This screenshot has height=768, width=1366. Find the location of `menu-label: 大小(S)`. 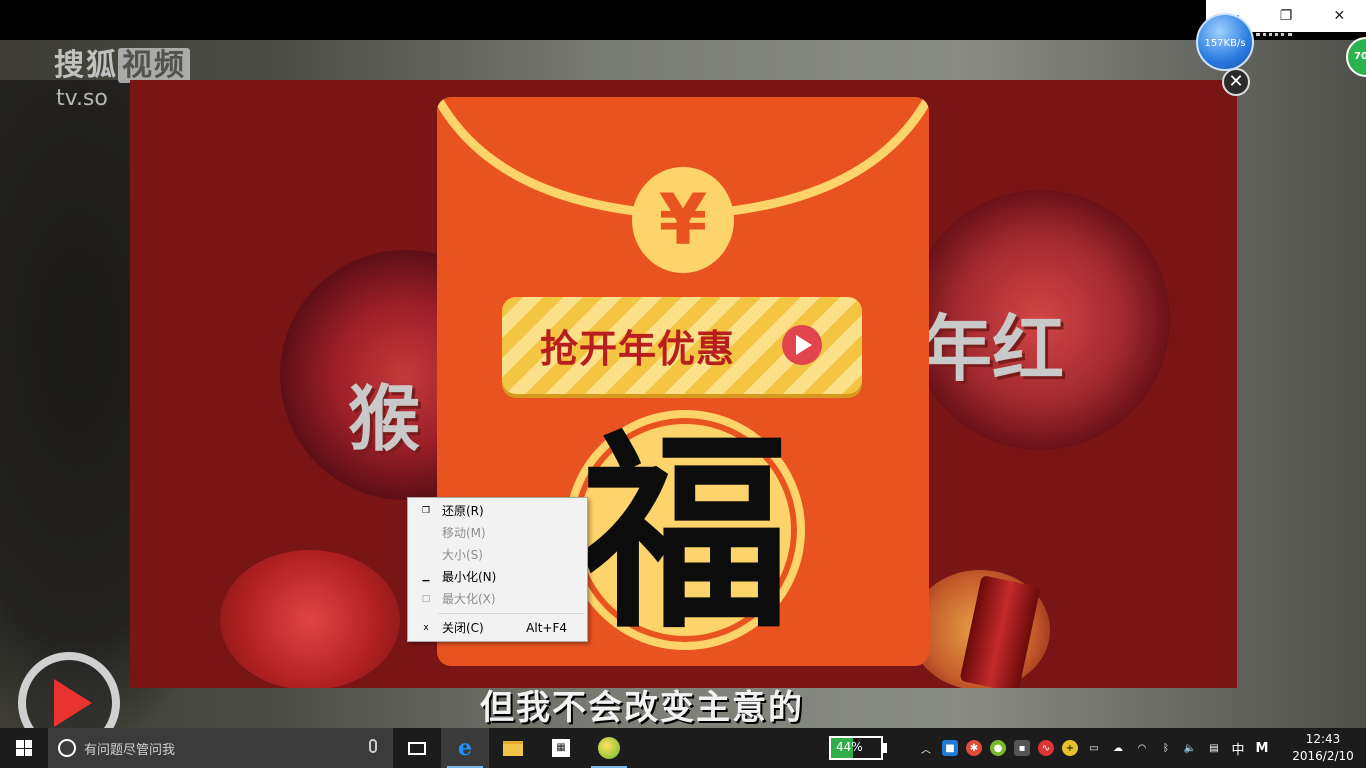

menu-label: 大小(S) is located at coordinates (462, 555).